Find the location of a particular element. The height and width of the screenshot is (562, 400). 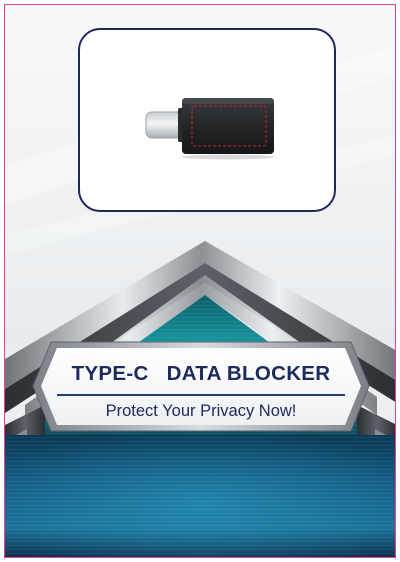

banner-title: TYPE-C DATA BLOCKER is located at coordinates (201, 373).